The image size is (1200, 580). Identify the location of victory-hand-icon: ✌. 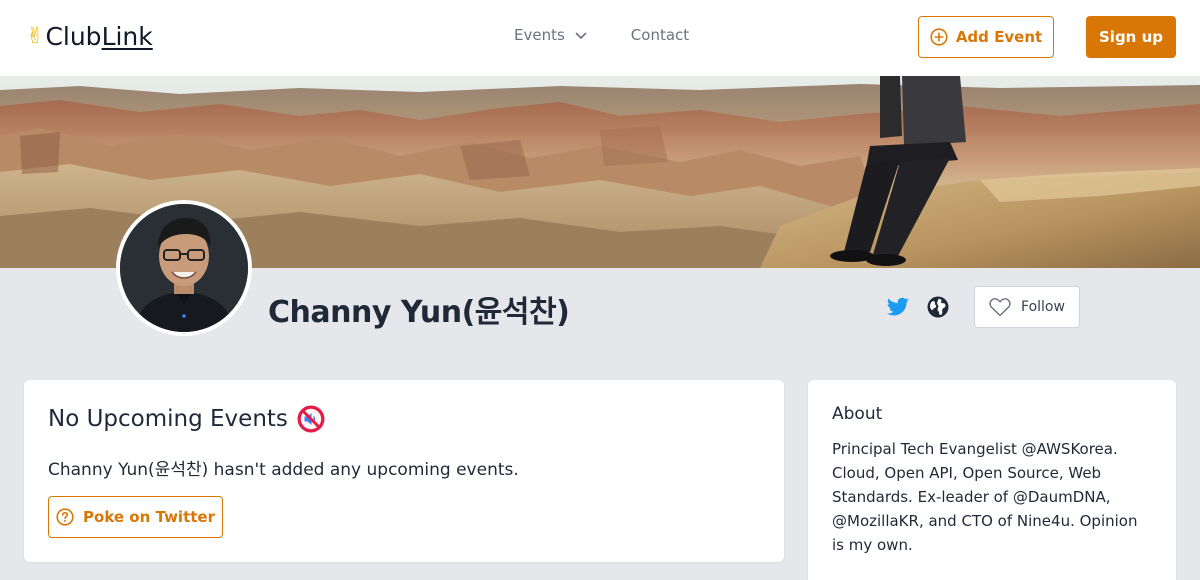
(35, 36).